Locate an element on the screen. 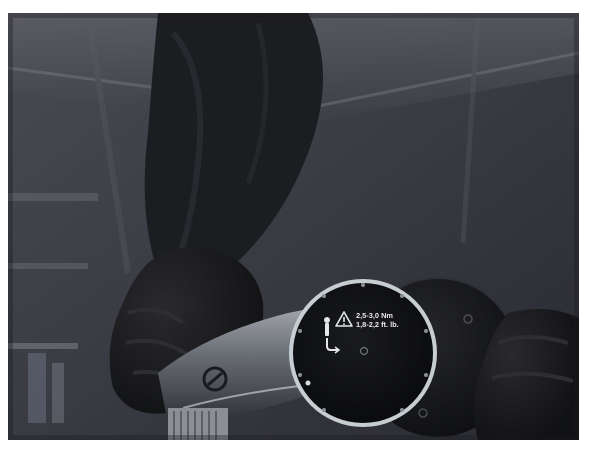  disc-label-ftlb: 1,8-2,2 ft. lb. is located at coordinates (377, 324).